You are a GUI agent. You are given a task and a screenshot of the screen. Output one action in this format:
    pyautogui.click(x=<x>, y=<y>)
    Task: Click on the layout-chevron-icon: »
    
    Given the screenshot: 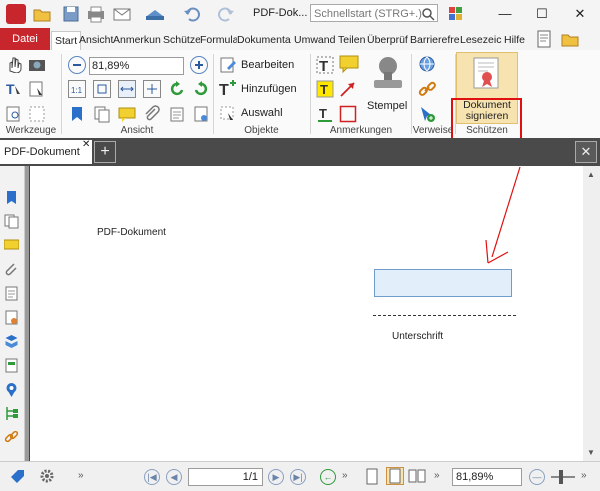 What is the action you would take?
    pyautogui.click(x=437, y=475)
    